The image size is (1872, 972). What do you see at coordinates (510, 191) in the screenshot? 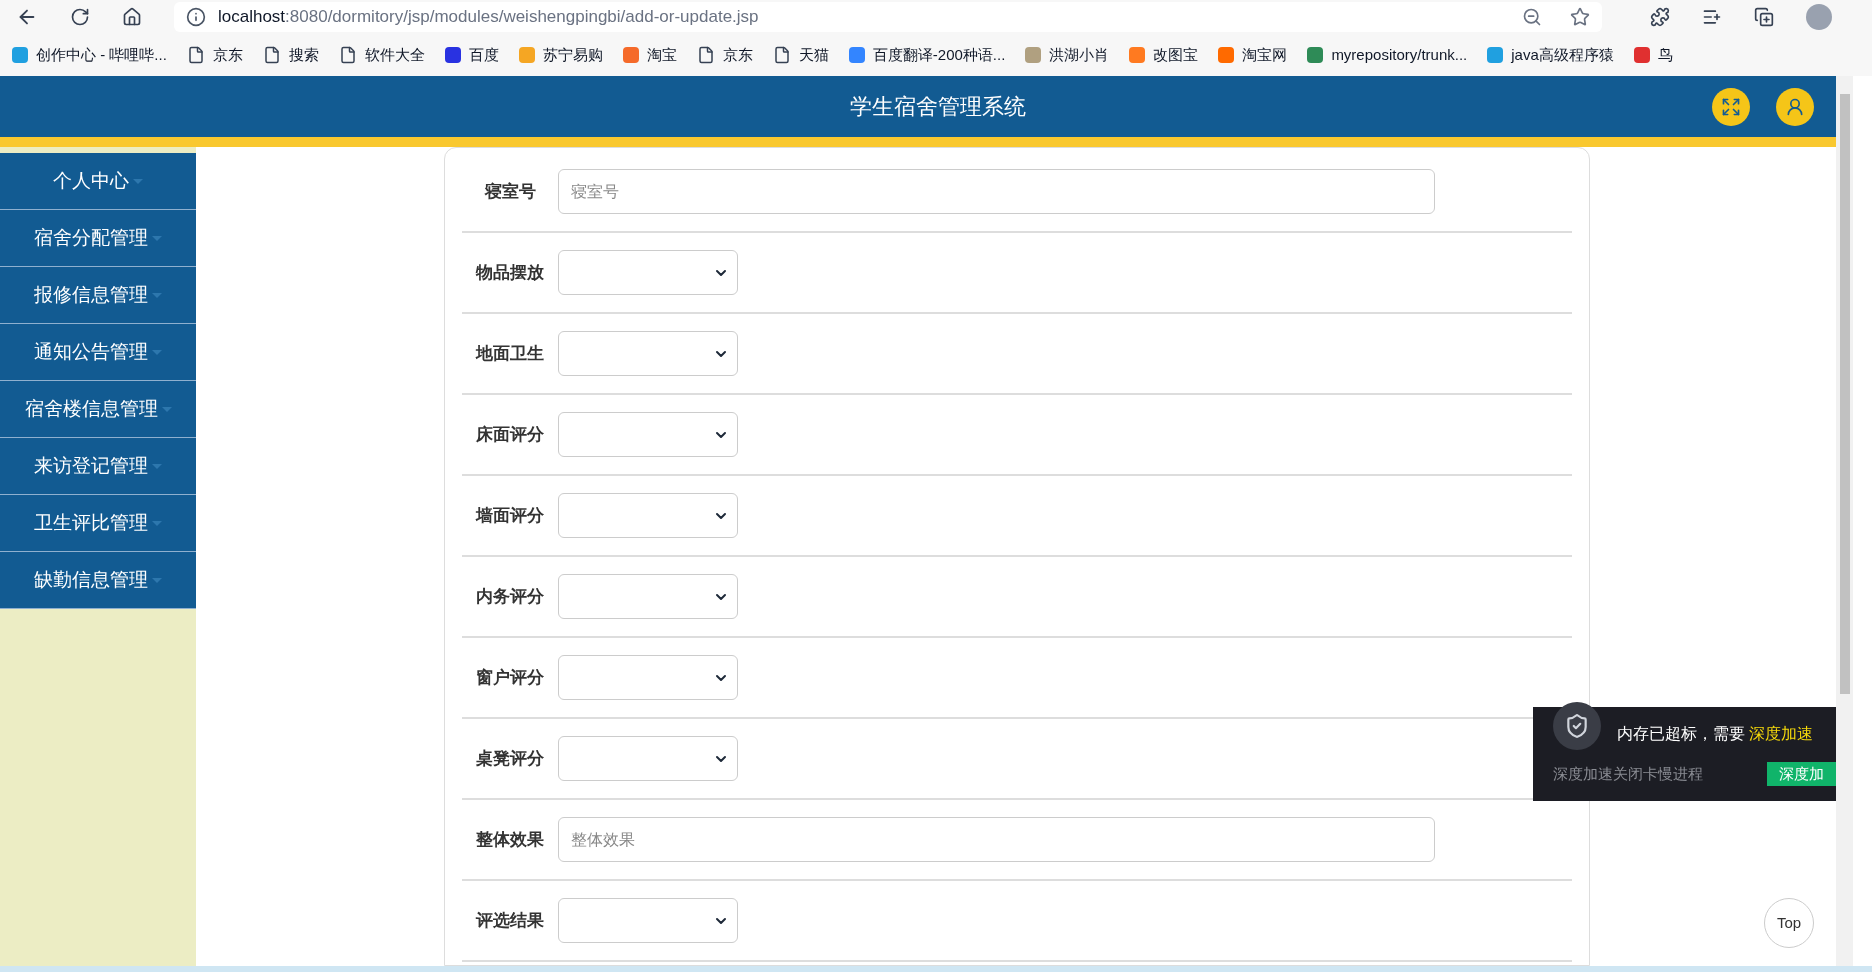
I see `field-label: 寝室号` at bounding box center [510, 191].